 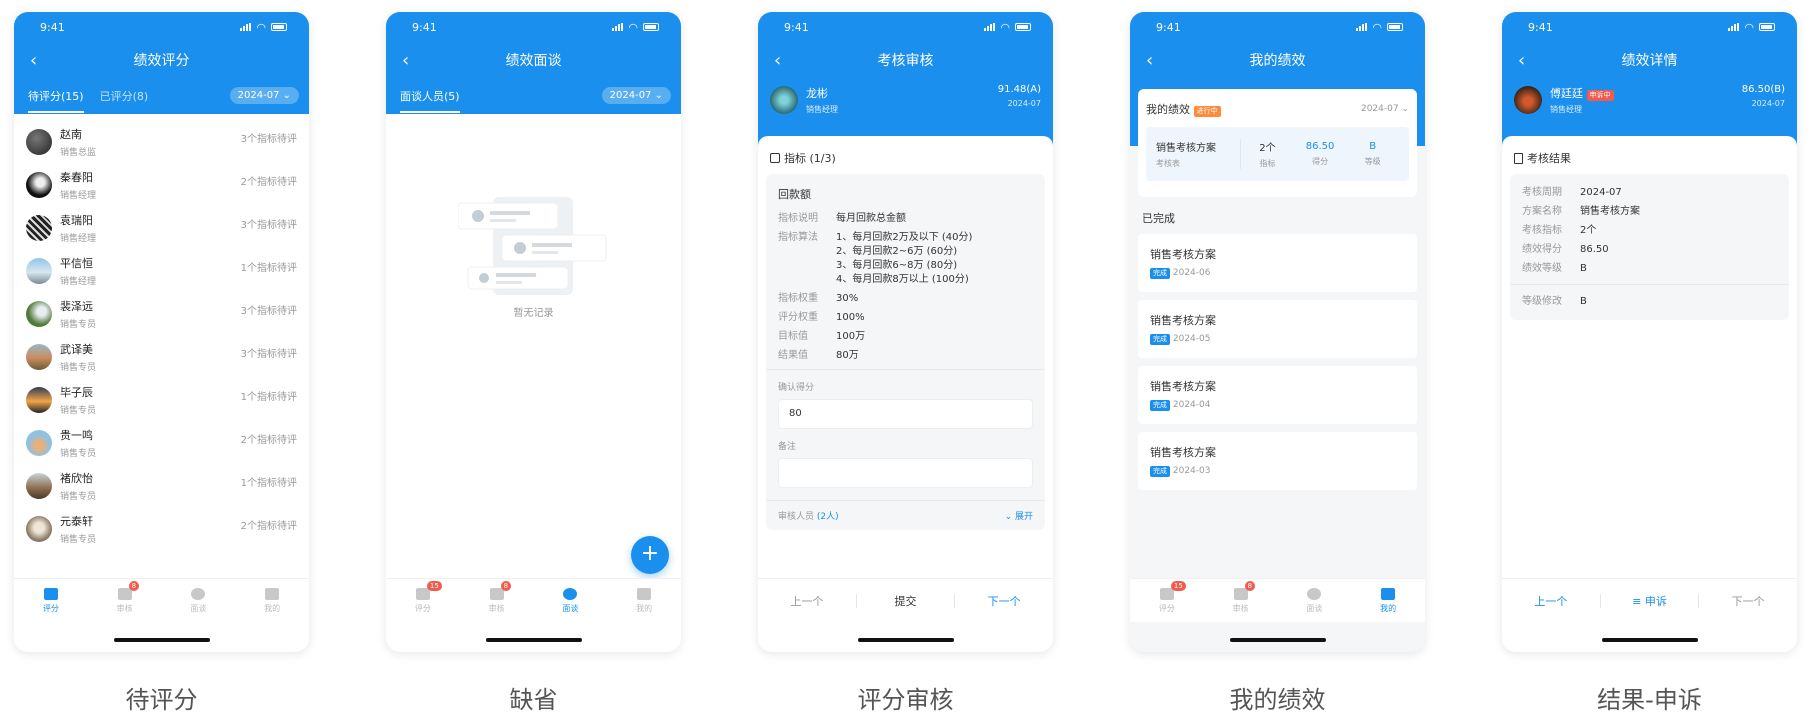 I want to click on phone-my-performance: 9:41 ◠ ‹ 我的绩效 我的绩效 进行中 2024-07 ⌄ 销售考核方案, so click(x=1277, y=332).